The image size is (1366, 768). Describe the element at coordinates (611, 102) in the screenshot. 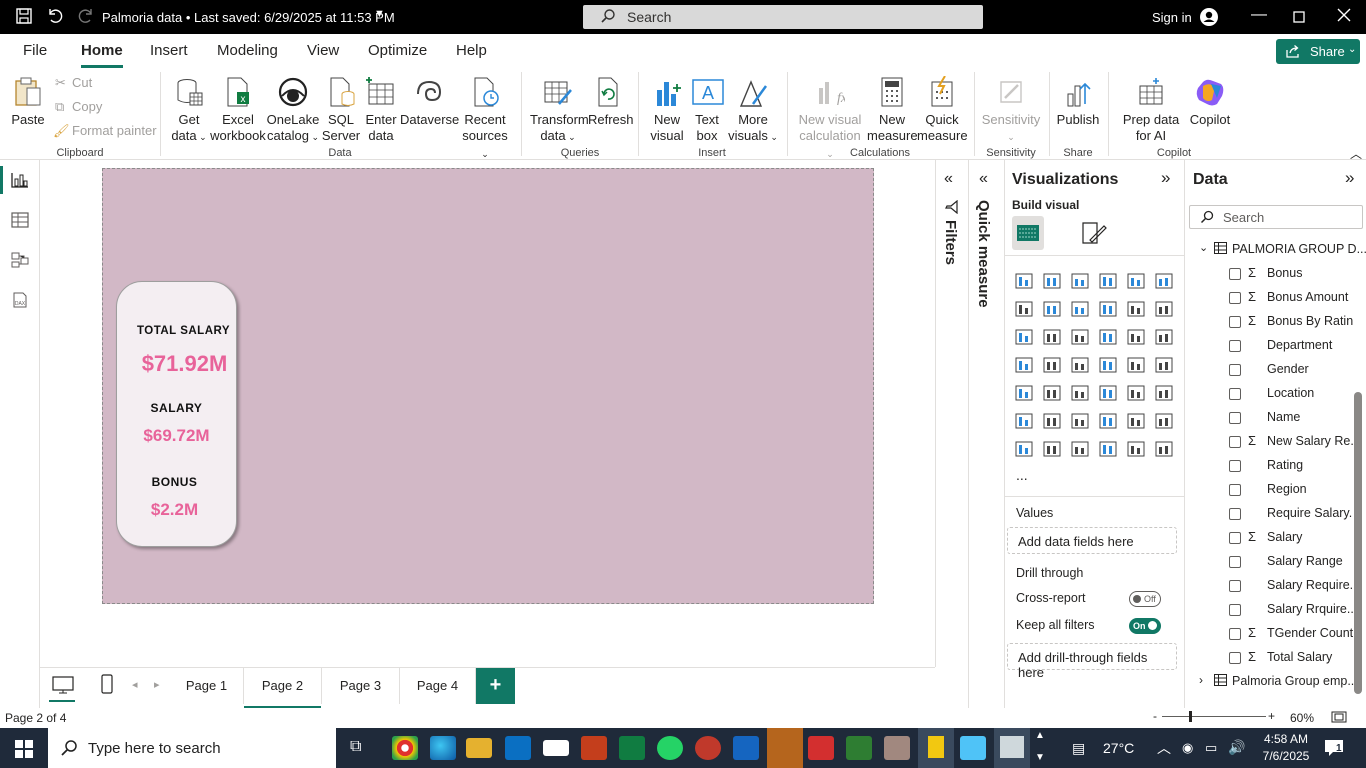

I see `refresh-button: Refresh` at that location.